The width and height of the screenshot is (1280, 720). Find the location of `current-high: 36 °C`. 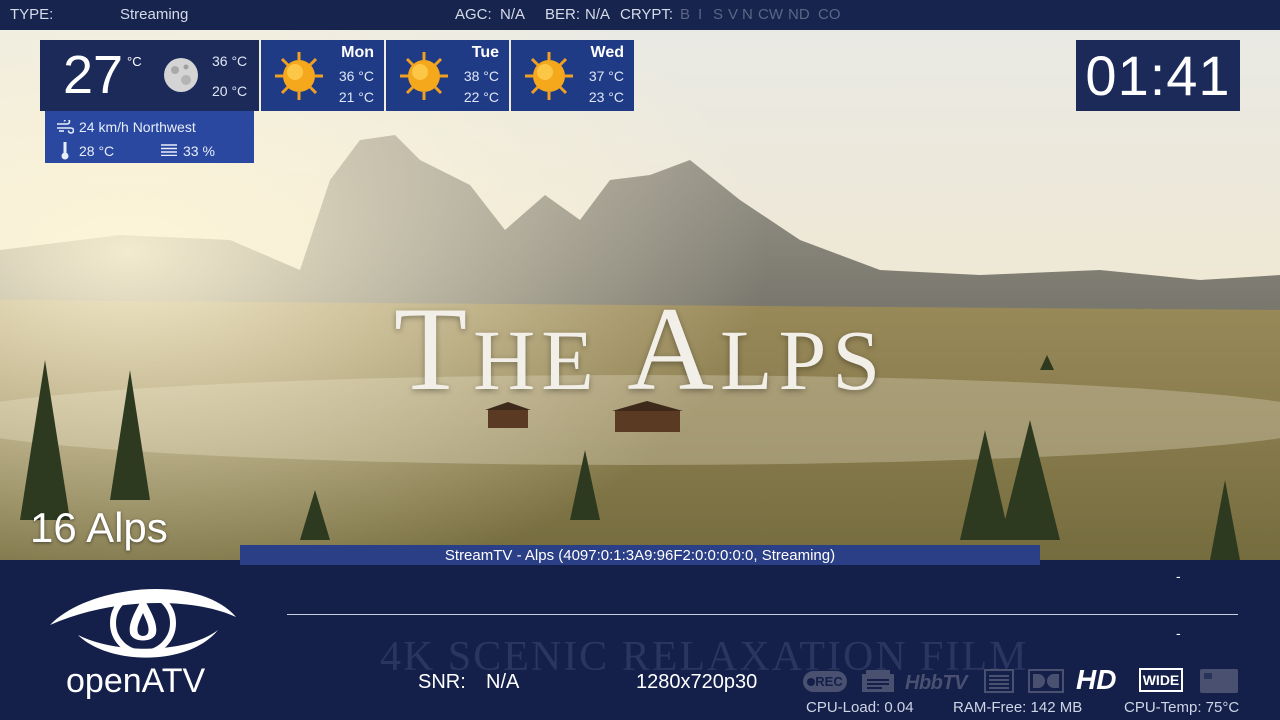

current-high: 36 °C is located at coordinates (230, 61).